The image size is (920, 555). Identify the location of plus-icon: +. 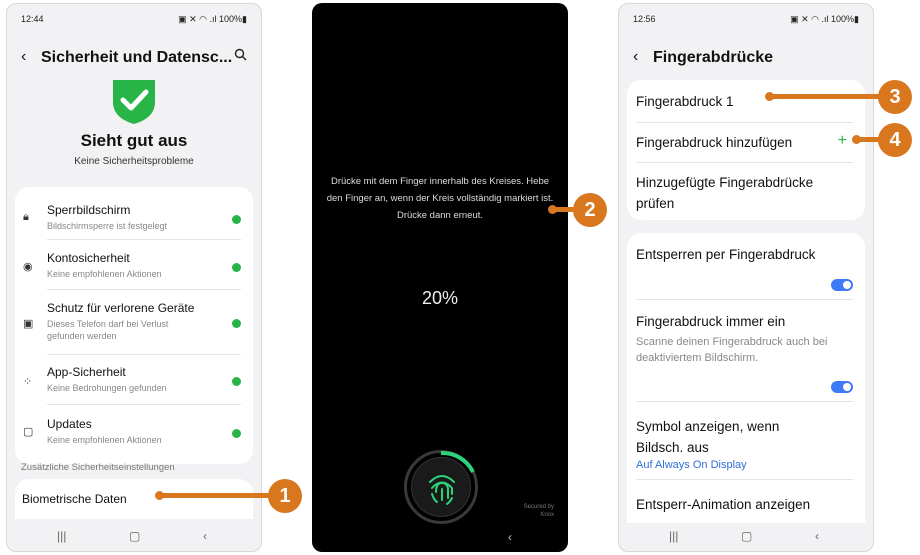
(842, 141).